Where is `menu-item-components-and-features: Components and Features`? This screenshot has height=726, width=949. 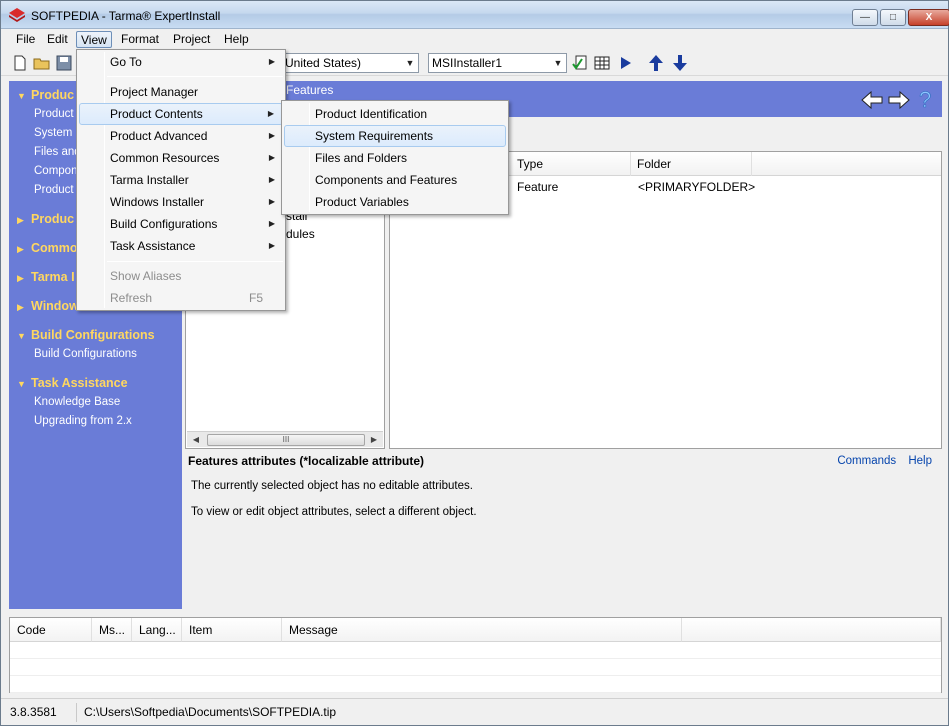 menu-item-components-and-features: Components and Features is located at coordinates (395, 180).